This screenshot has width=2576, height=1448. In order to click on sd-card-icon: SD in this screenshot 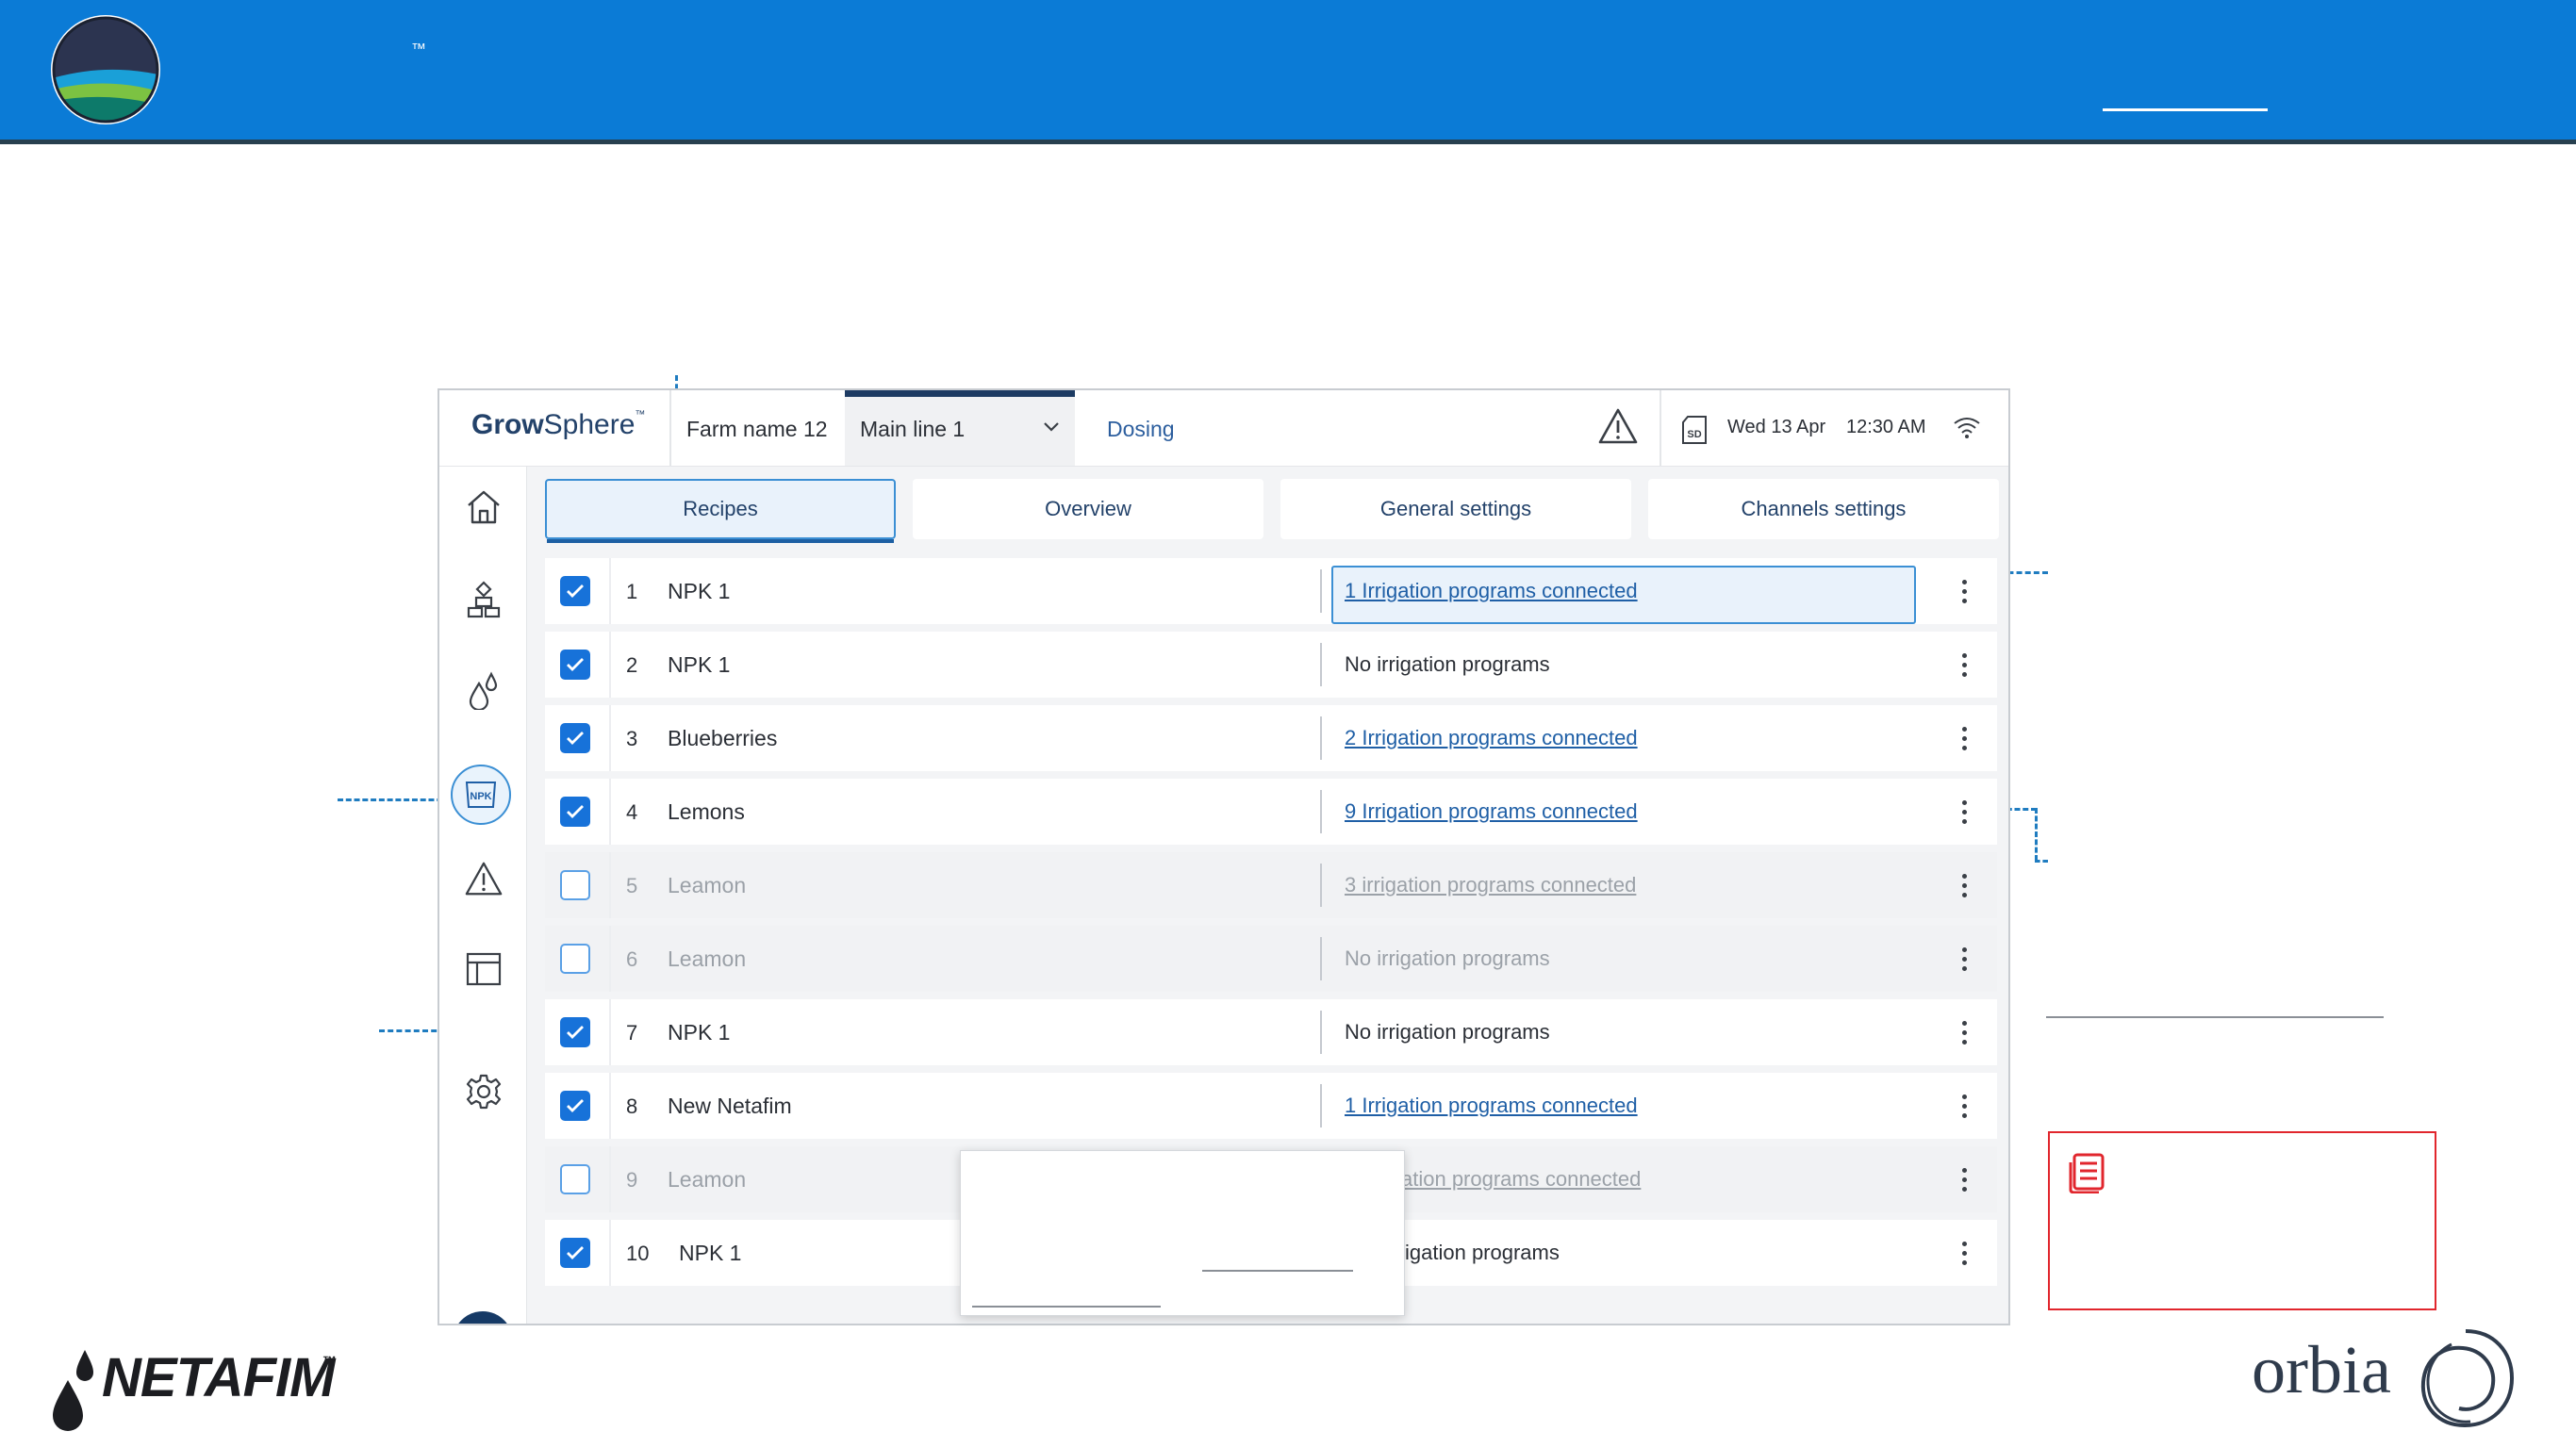, I will do `click(1694, 430)`.